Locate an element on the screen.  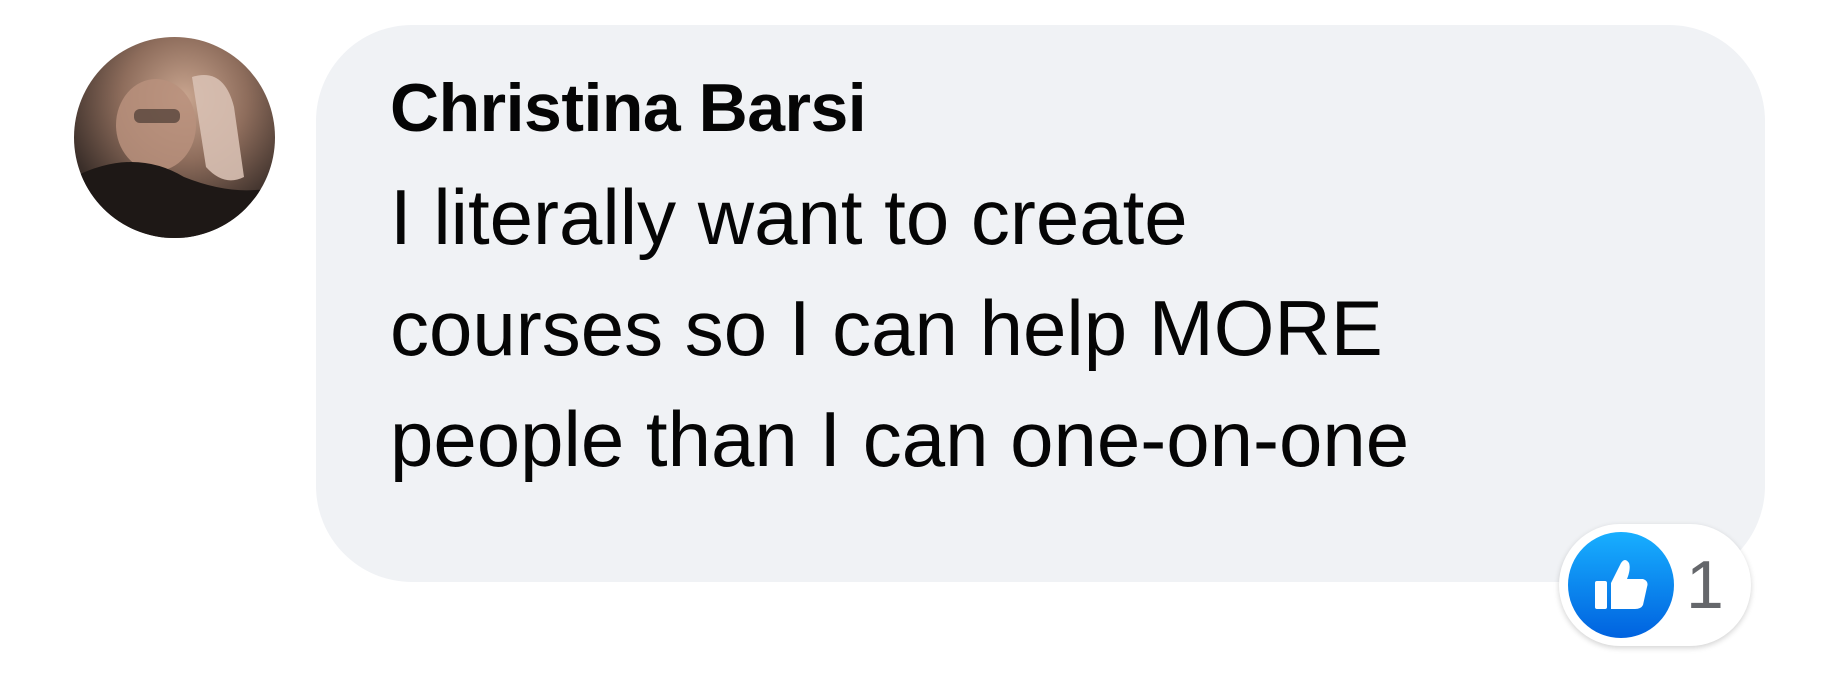
comment-text-line: people than I can one-on-one is located at coordinates (900, 439).